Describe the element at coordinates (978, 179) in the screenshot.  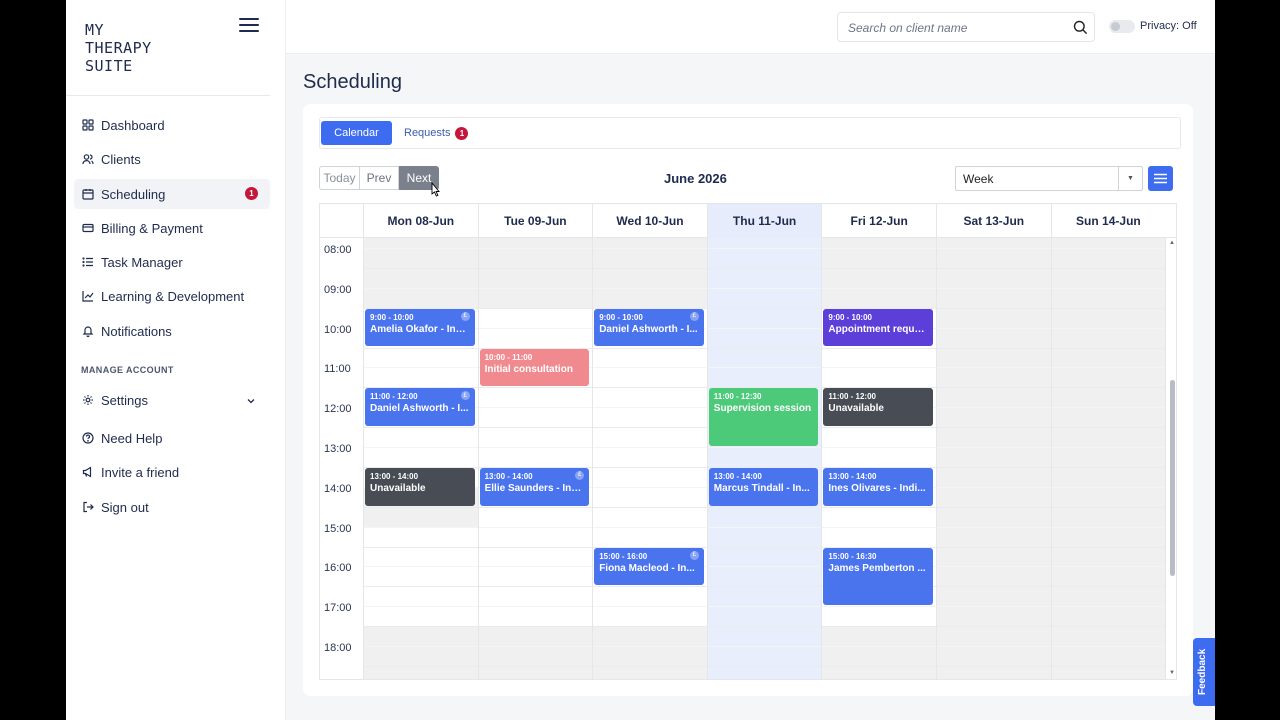
I see `view-select-value: Week` at that location.